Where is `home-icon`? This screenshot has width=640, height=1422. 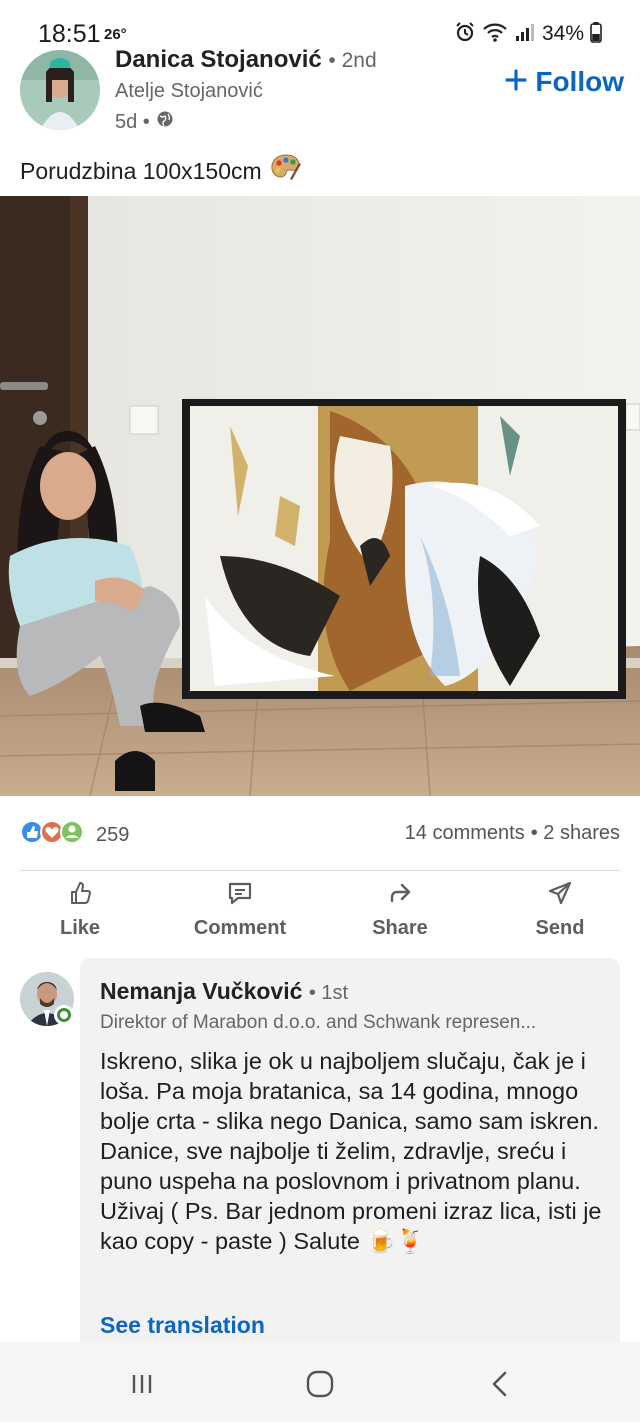 home-icon is located at coordinates (320, 1386).